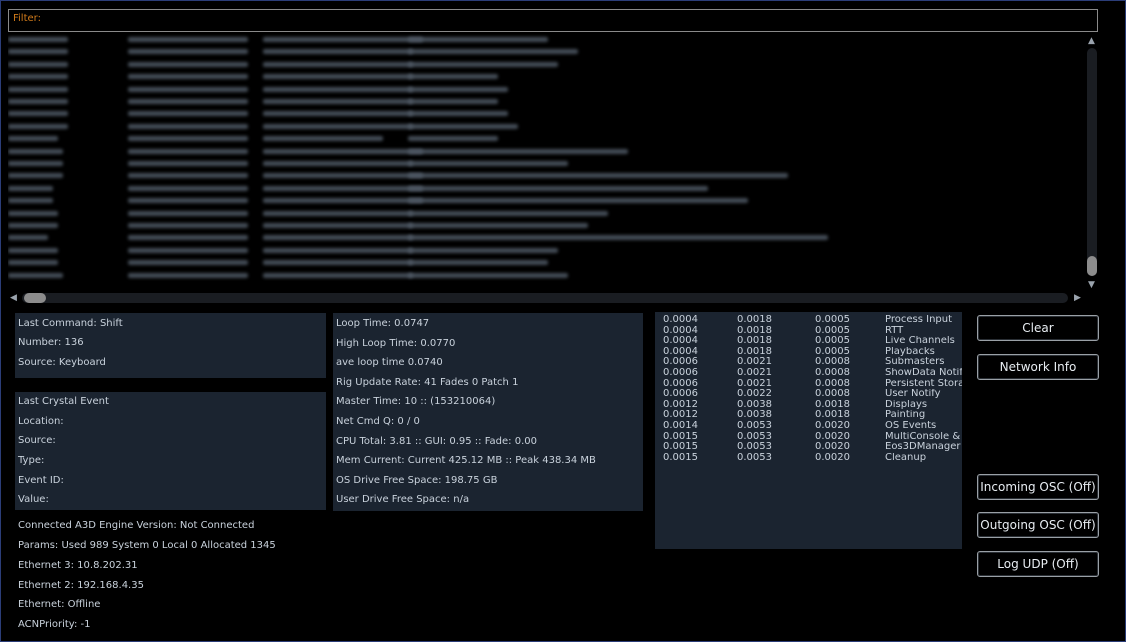  Describe the element at coordinates (13, 298) in the screenshot. I see `scroll-left-arrow-icon: ◀` at that location.